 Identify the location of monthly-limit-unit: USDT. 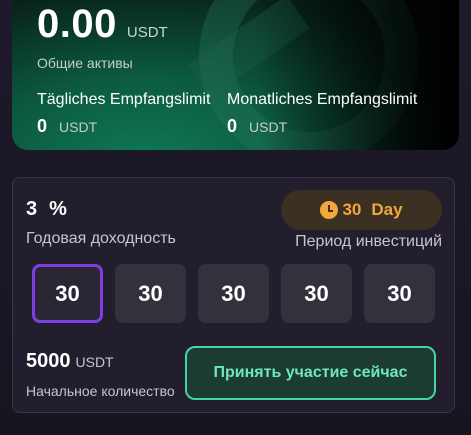
(268, 127).